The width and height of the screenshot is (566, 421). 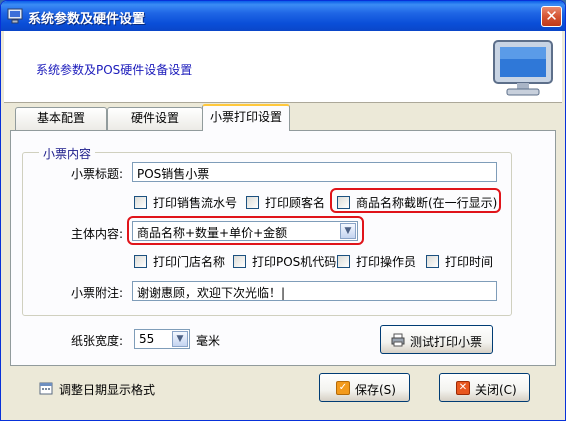 What do you see at coordinates (97, 234) in the screenshot?
I see `body-content-label: 主体内容:` at bounding box center [97, 234].